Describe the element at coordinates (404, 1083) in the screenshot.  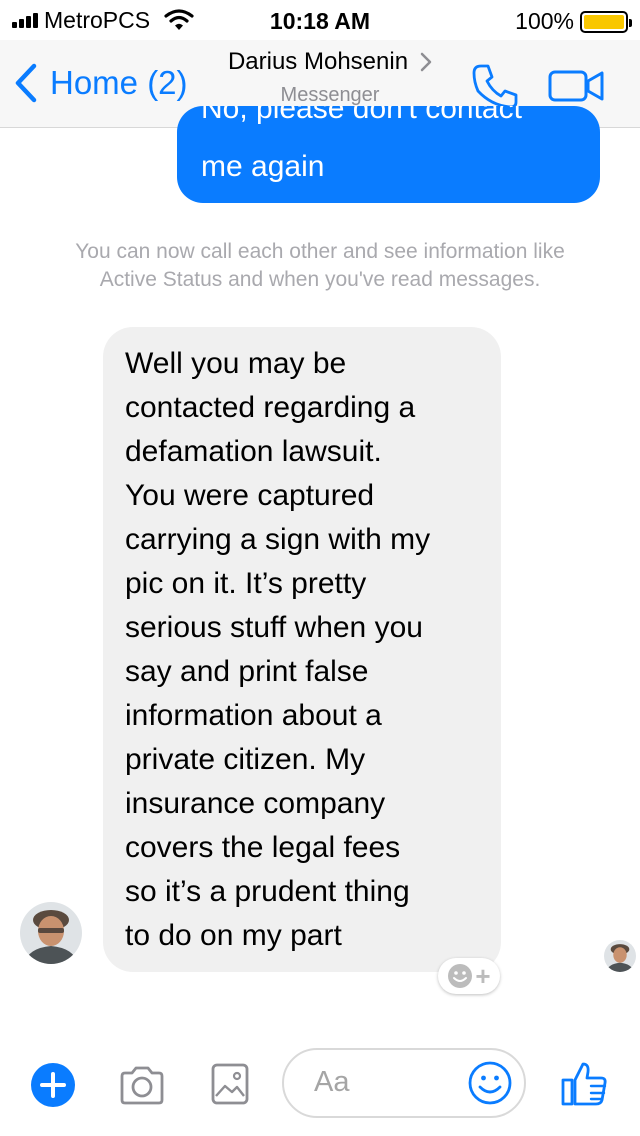
I see `message-input: Aa` at that location.